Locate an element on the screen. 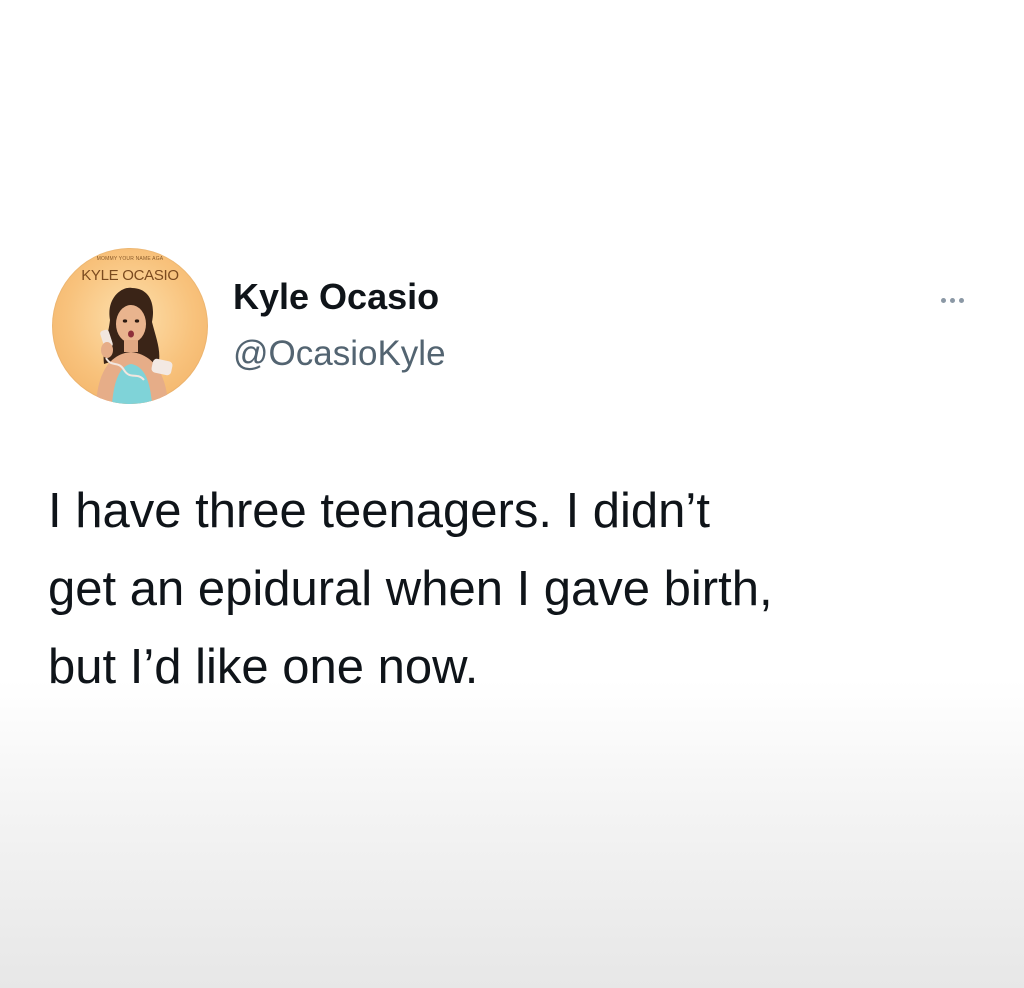 This screenshot has height=988, width=1024. tweet-text-line: get an epidural when I gave birth, is located at coordinates (410, 589).